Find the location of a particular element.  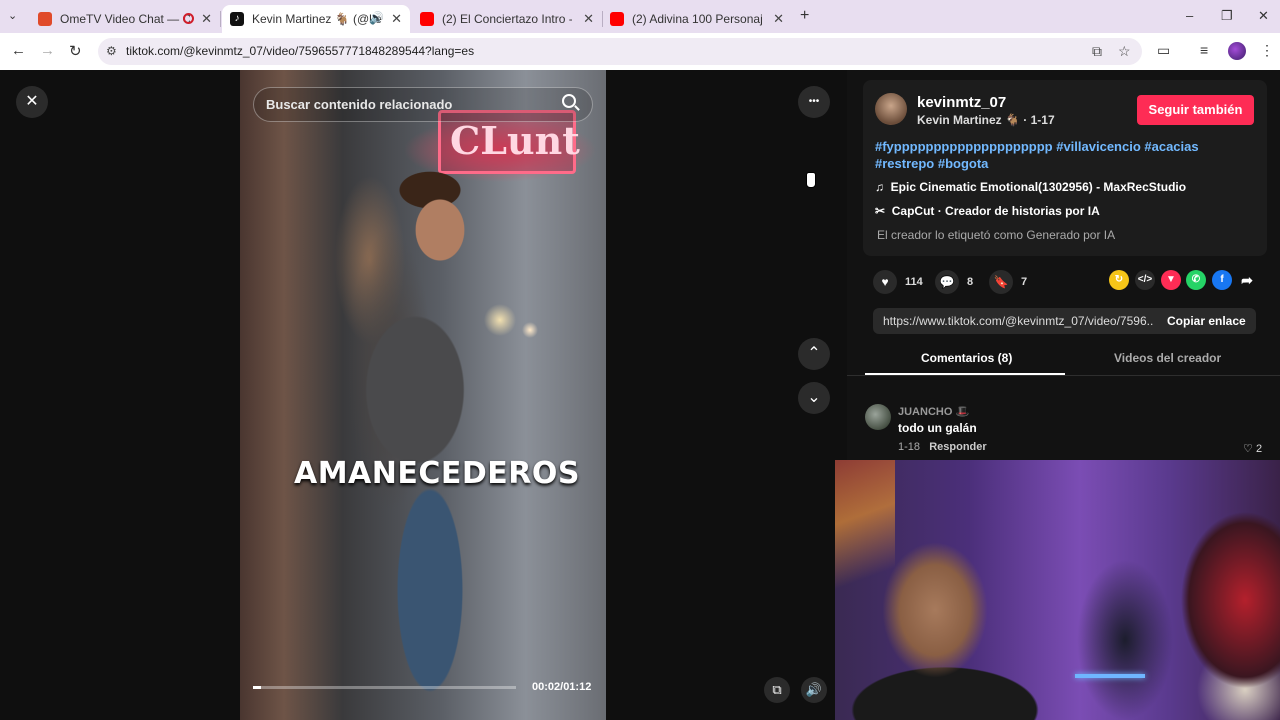

like-button: ♥ 114 is located at coordinates (898, 282).